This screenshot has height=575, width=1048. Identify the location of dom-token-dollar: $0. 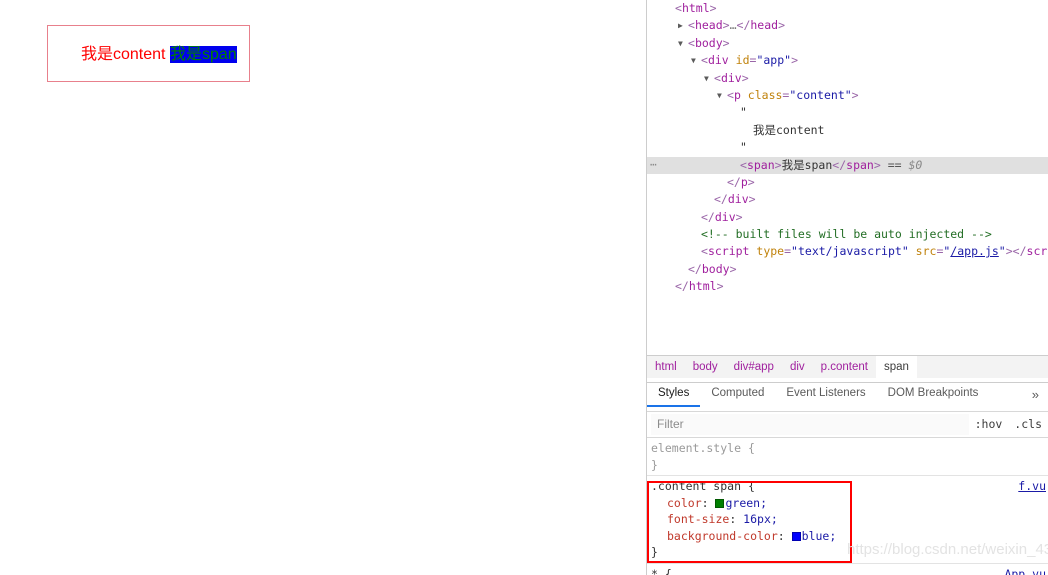
(915, 164).